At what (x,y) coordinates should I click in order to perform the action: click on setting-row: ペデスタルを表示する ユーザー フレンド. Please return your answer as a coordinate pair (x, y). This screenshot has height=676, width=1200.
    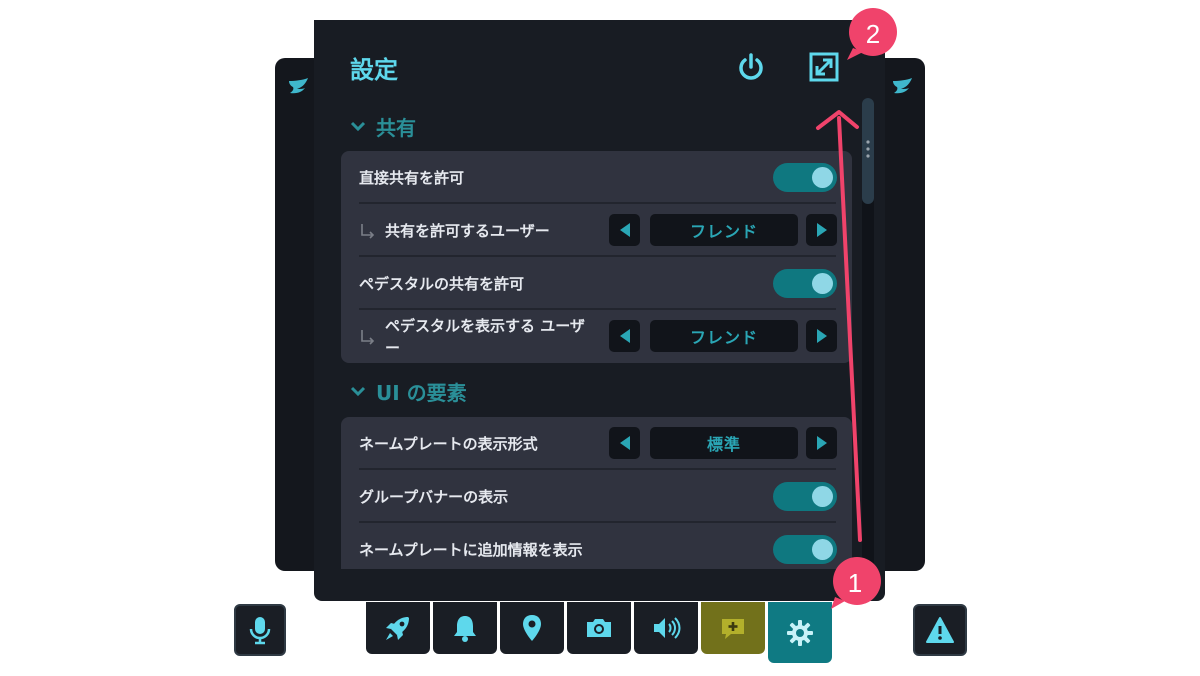
    Looking at the image, I should click on (596, 336).